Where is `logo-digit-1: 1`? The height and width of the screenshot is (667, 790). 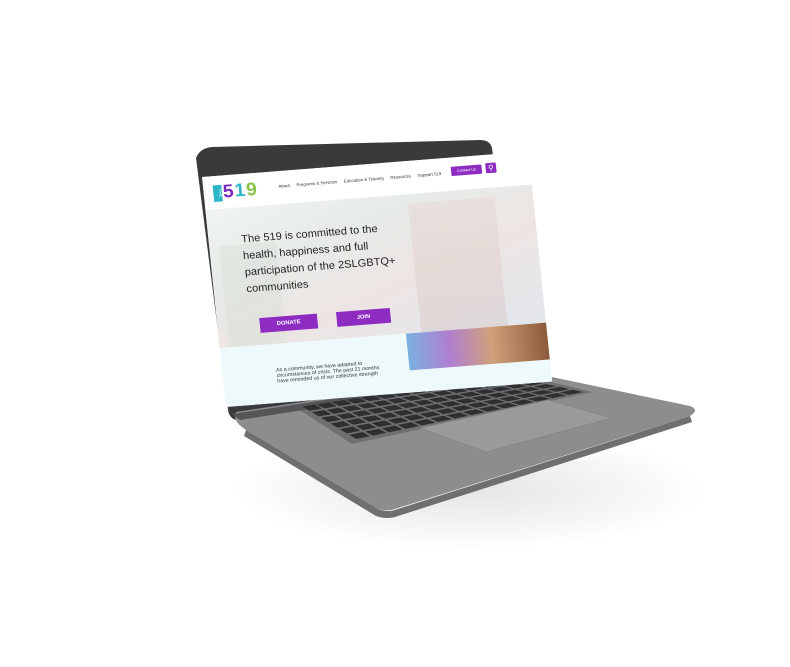
logo-digit-1: 1 is located at coordinates (240, 191).